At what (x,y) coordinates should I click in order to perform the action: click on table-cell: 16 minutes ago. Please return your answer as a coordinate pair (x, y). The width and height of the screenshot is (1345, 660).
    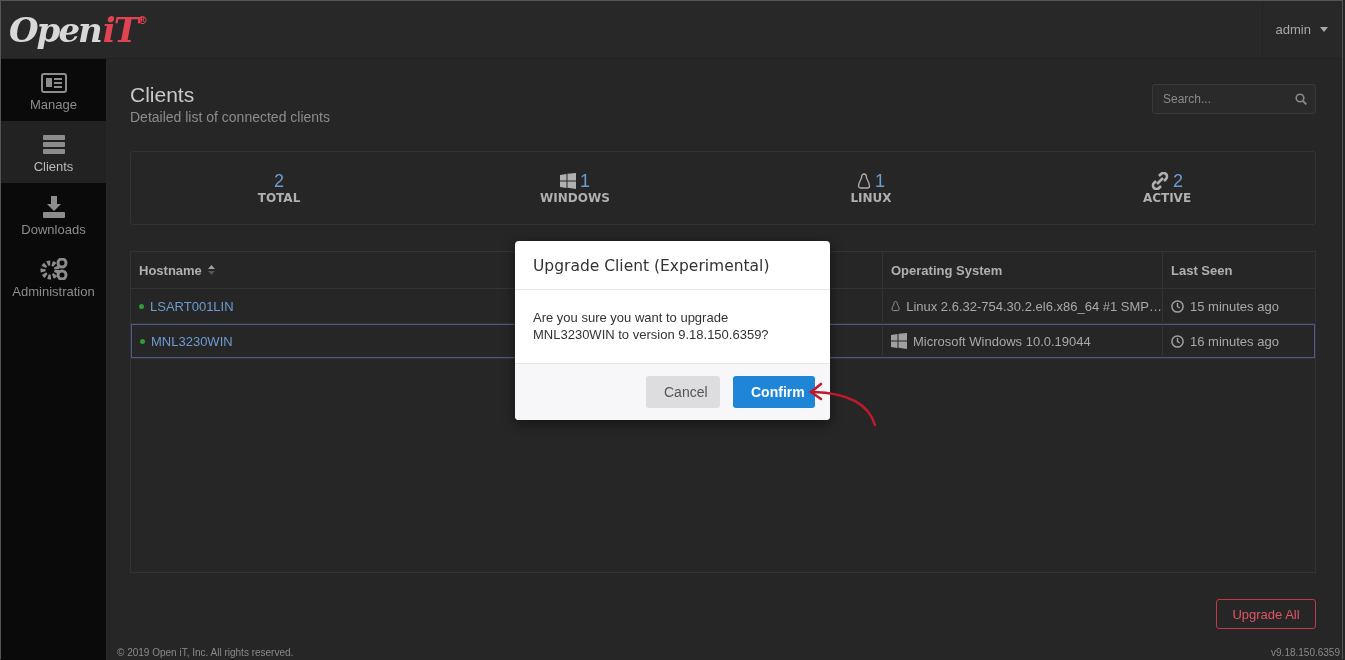
    Looking at the image, I should click on (1234, 341).